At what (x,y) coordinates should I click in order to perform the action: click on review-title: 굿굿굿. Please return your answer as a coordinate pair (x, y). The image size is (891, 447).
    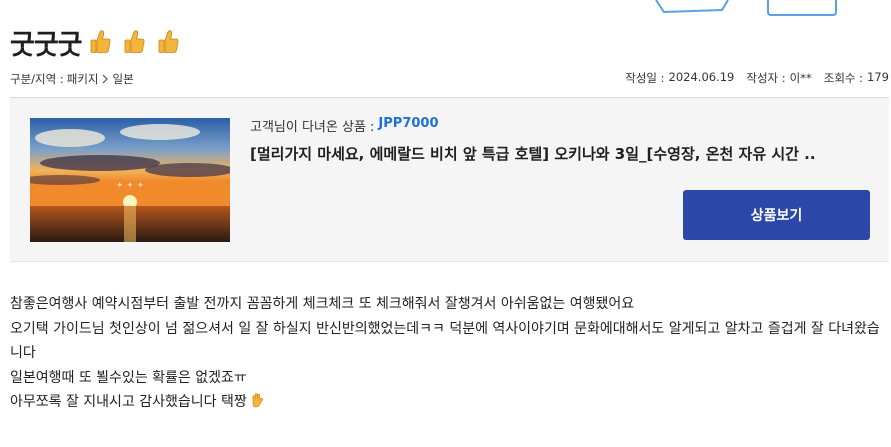
    Looking at the image, I should click on (46, 45).